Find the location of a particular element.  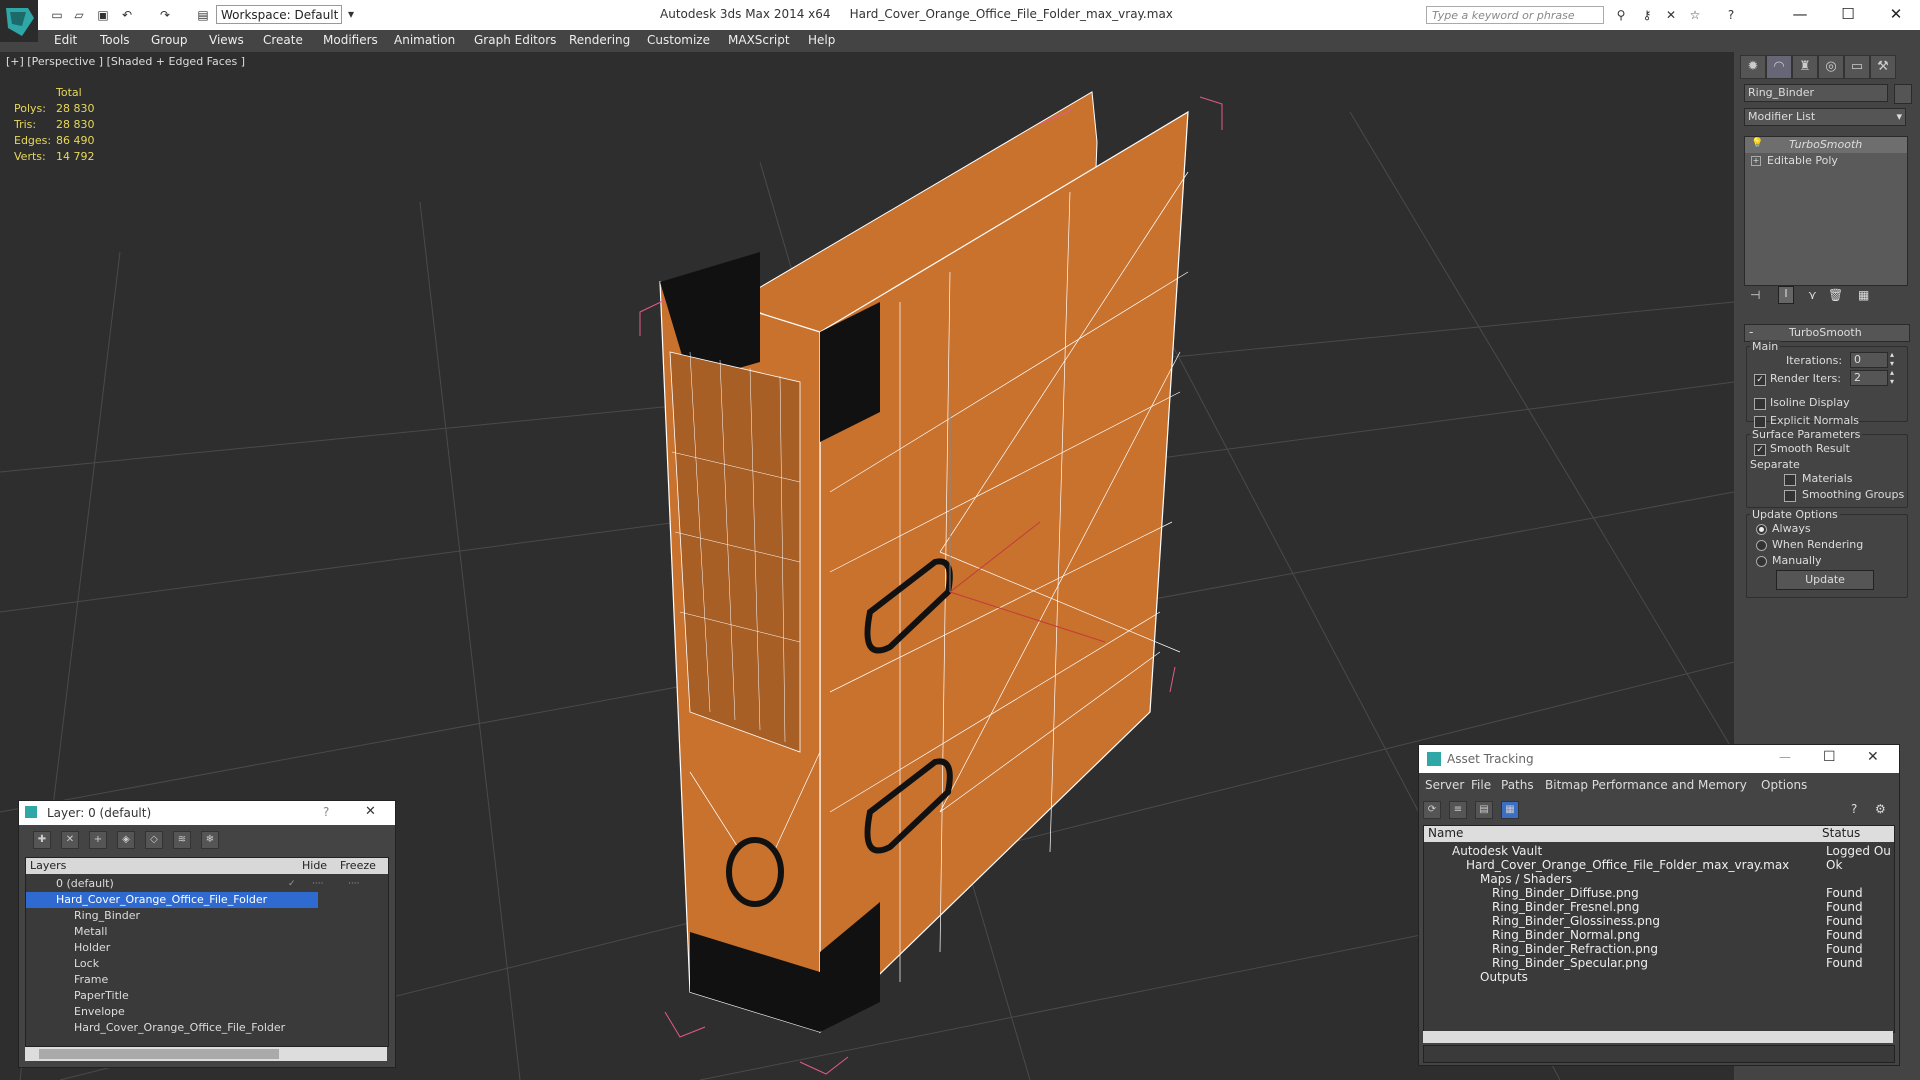

key-icon: ⚷ is located at coordinates (1647, 15).